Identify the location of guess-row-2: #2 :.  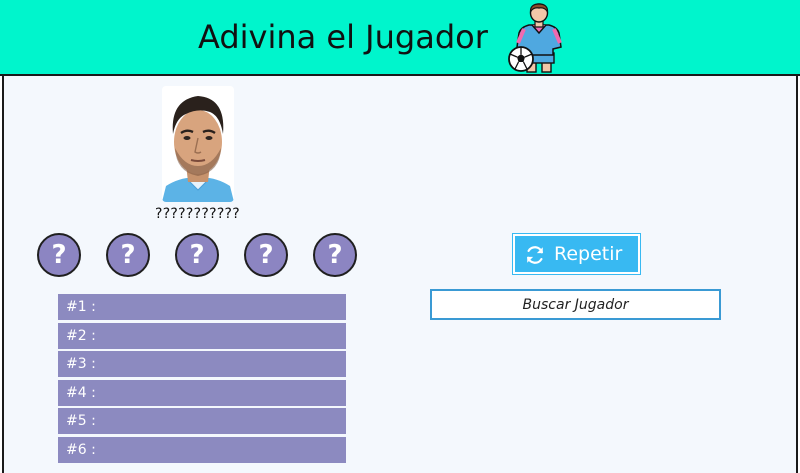
(202, 335).